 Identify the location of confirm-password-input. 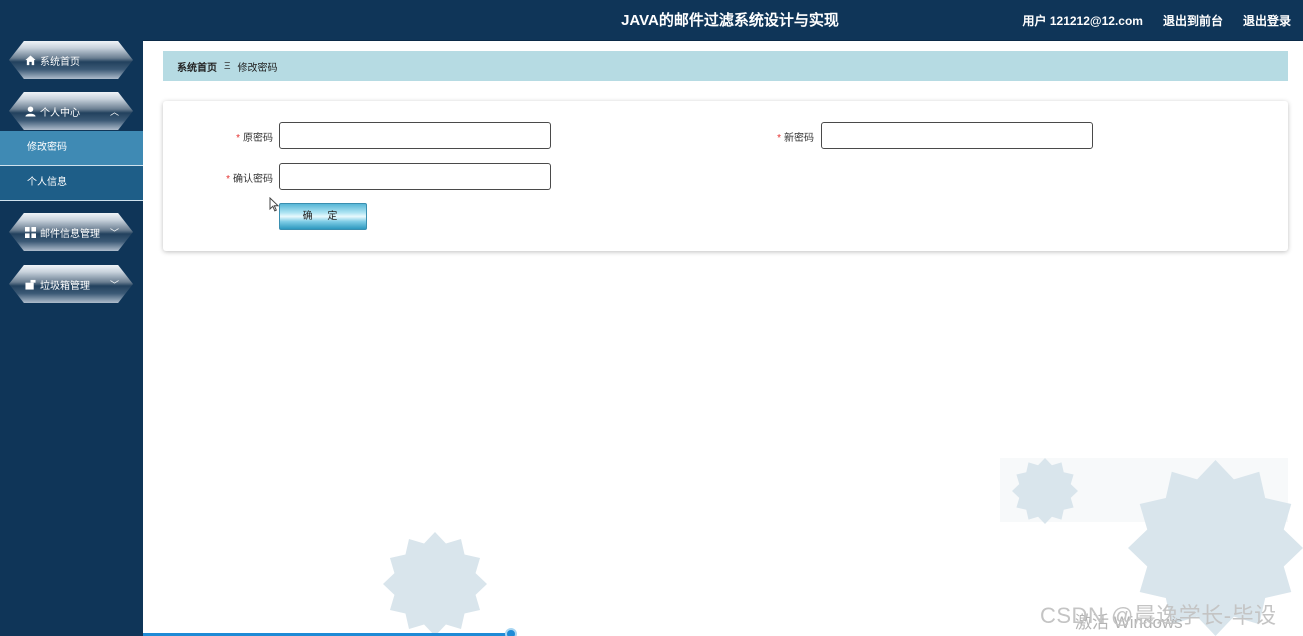
(415, 176).